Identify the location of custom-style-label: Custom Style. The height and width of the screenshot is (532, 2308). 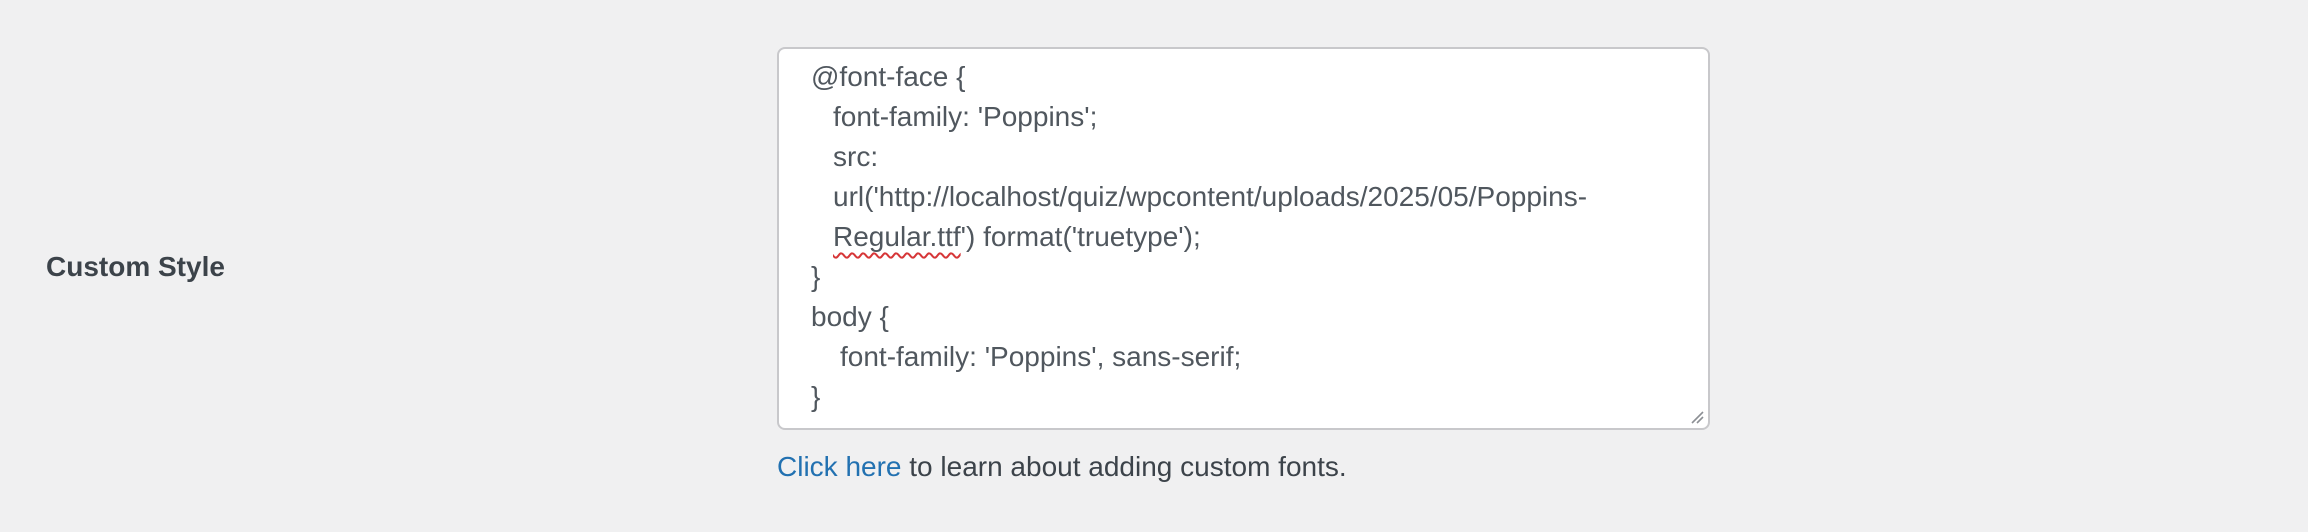
(135, 266).